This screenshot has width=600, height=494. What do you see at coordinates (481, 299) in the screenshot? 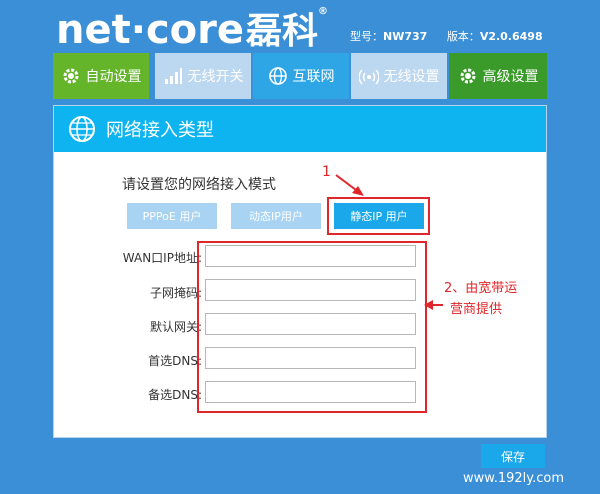
I see `annotation-step-2: 2、由宽带运 营商提供` at bounding box center [481, 299].